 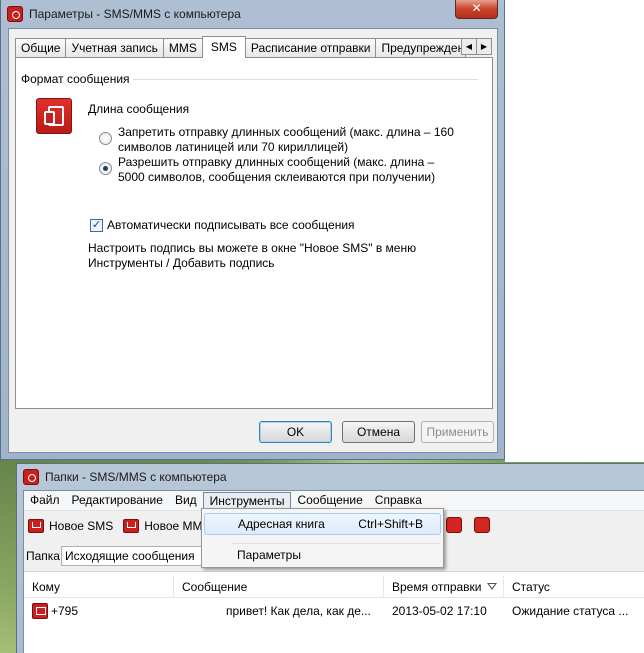 What do you see at coordinates (167, 526) in the screenshot?
I see `new-mms-button: Новое MMS` at bounding box center [167, 526].